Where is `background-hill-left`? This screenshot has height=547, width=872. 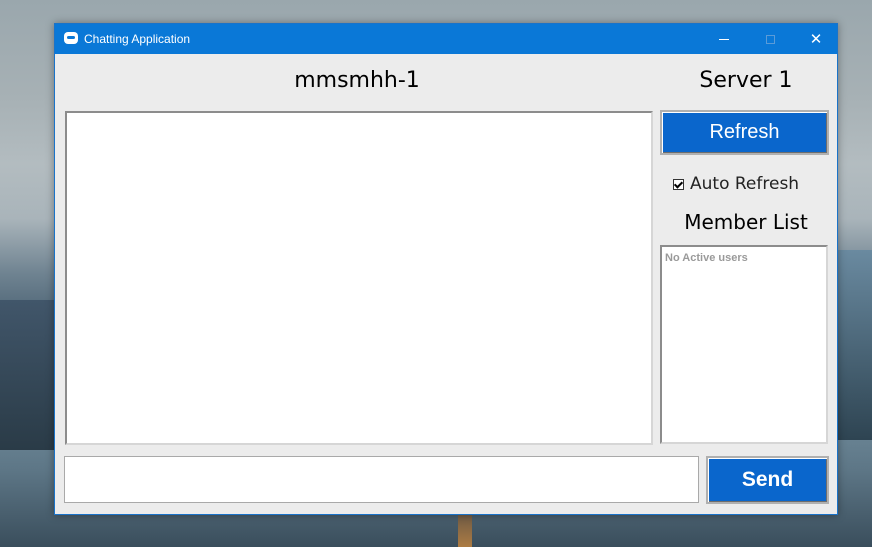
background-hill-left is located at coordinates (30, 375).